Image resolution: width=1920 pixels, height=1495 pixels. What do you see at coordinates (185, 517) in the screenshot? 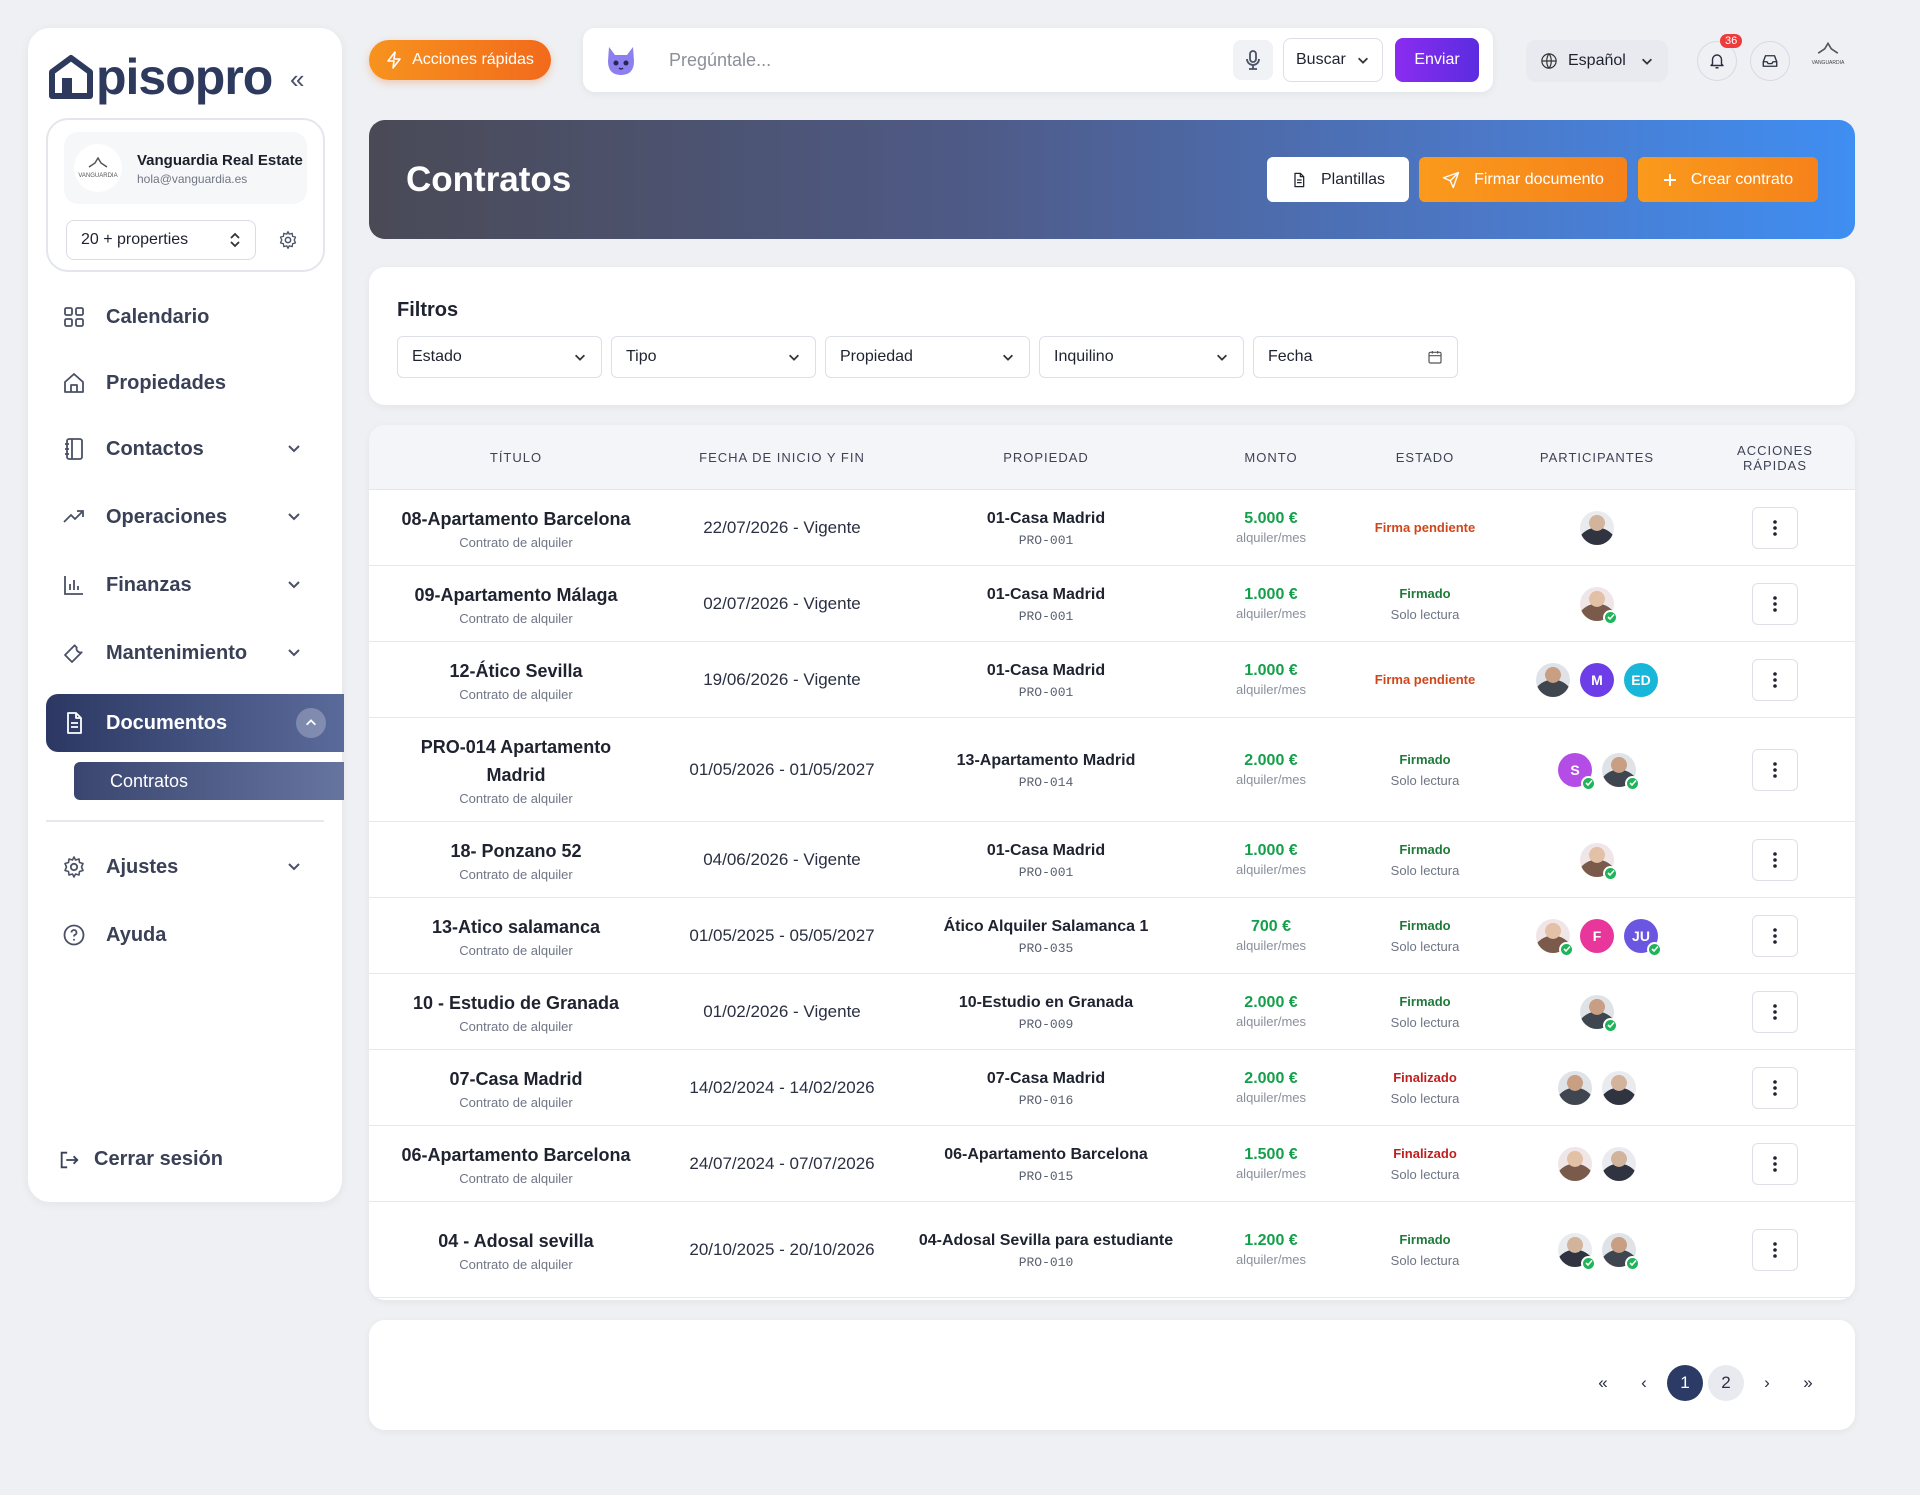
I see `sidebar-item-operaciones: Operaciones` at bounding box center [185, 517].